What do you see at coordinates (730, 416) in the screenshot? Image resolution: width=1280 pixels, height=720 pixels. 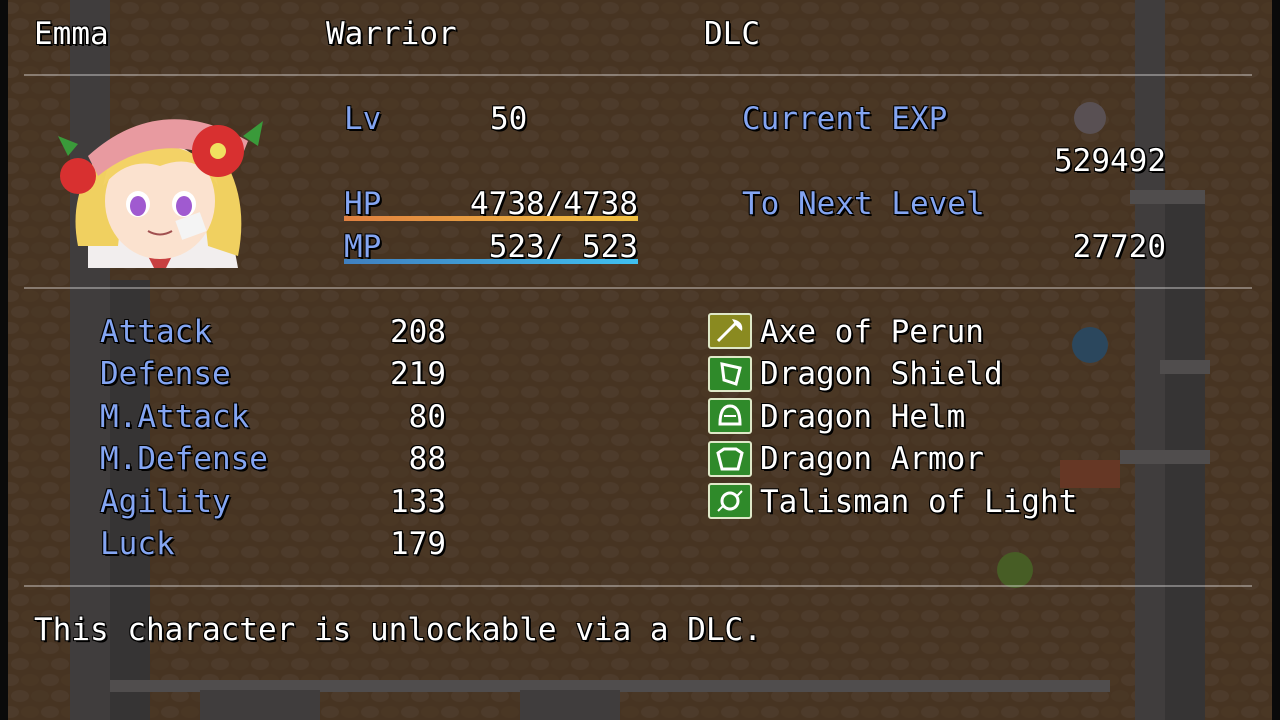 I see `helm-icon` at bounding box center [730, 416].